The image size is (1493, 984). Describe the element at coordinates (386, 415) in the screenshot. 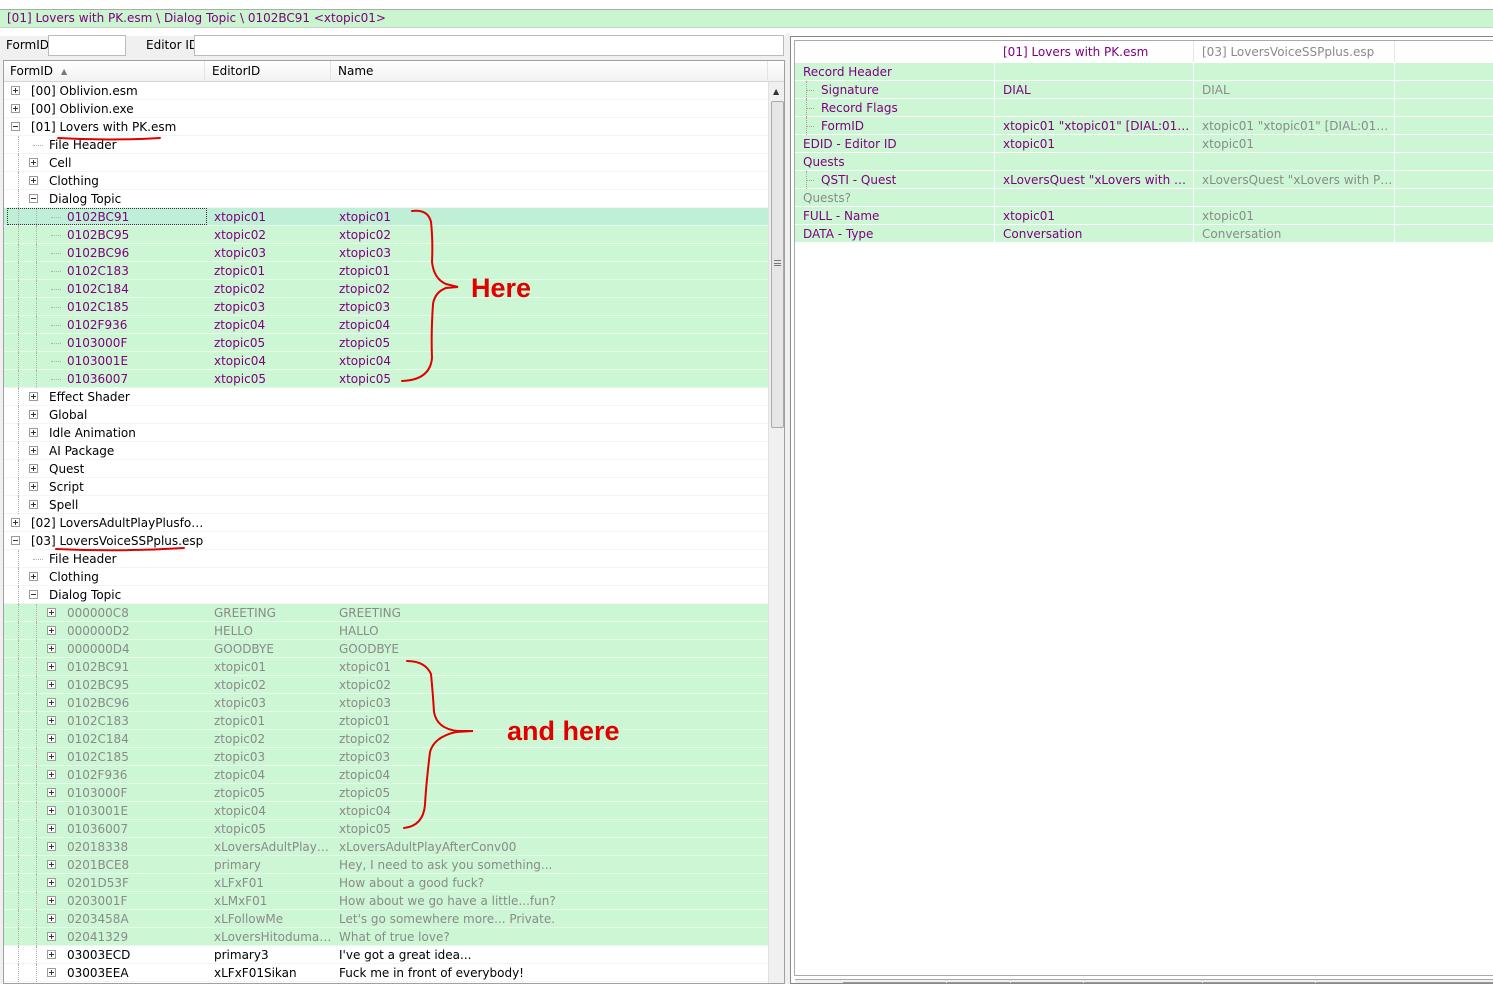

I see `tree-row: Global` at that location.